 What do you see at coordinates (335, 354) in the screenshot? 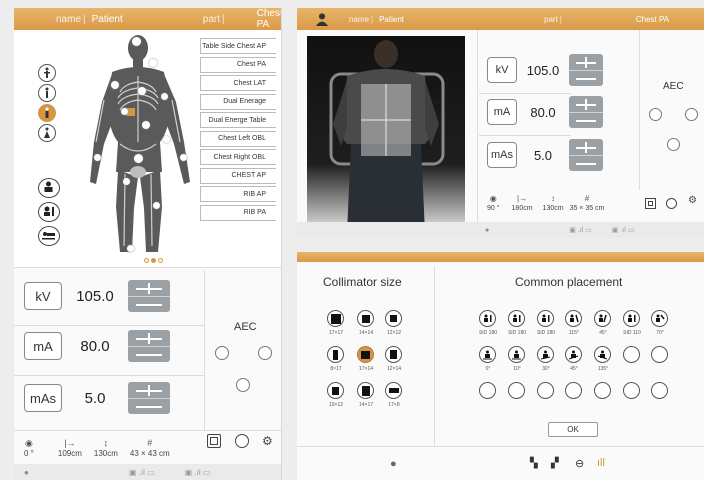
I see `collimator-8x17` at bounding box center [335, 354].